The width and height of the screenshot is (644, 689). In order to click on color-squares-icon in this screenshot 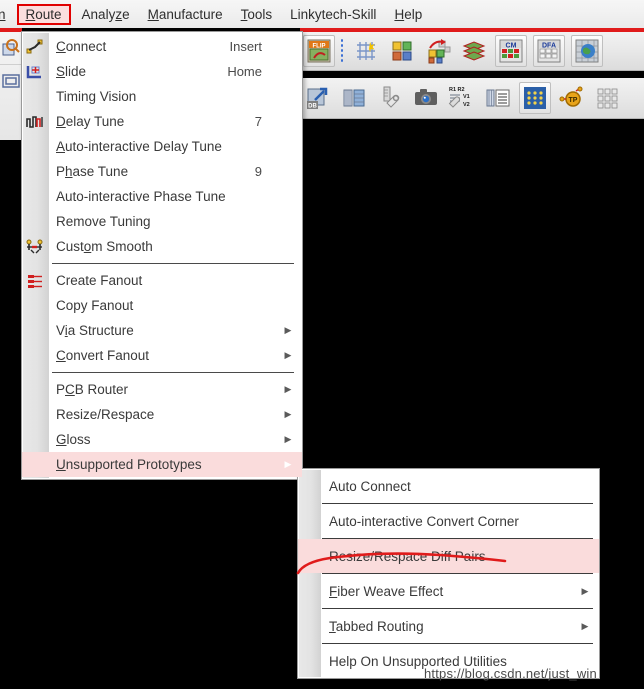, I will do `click(402, 51)`.